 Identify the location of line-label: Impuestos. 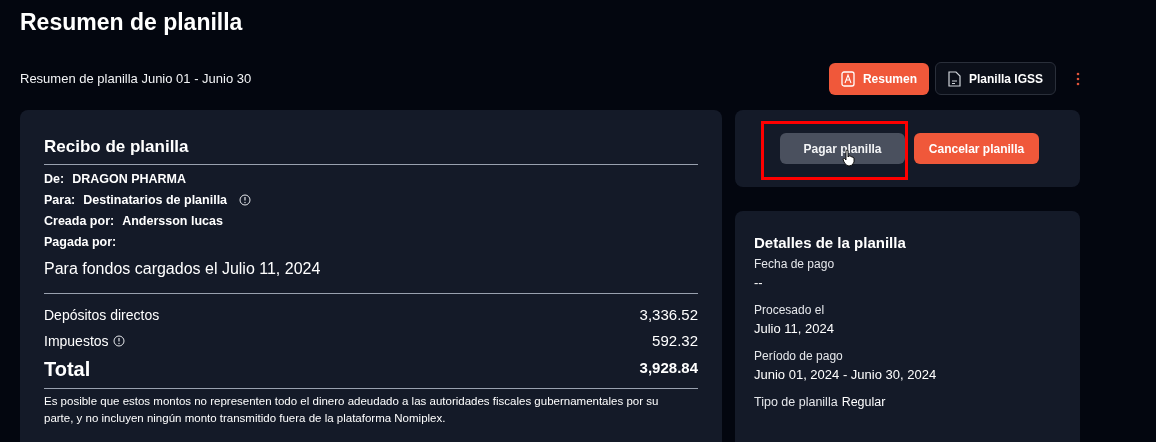
(76, 341).